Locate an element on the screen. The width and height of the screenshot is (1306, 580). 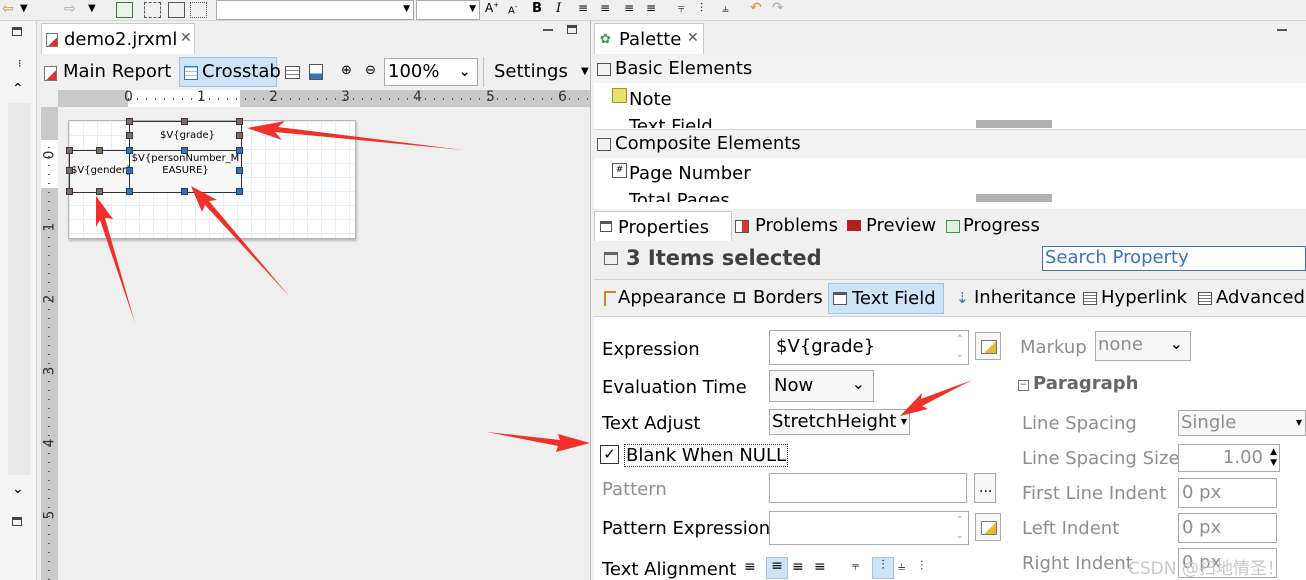
annotation-arrow-measure is located at coordinates (240, 241).